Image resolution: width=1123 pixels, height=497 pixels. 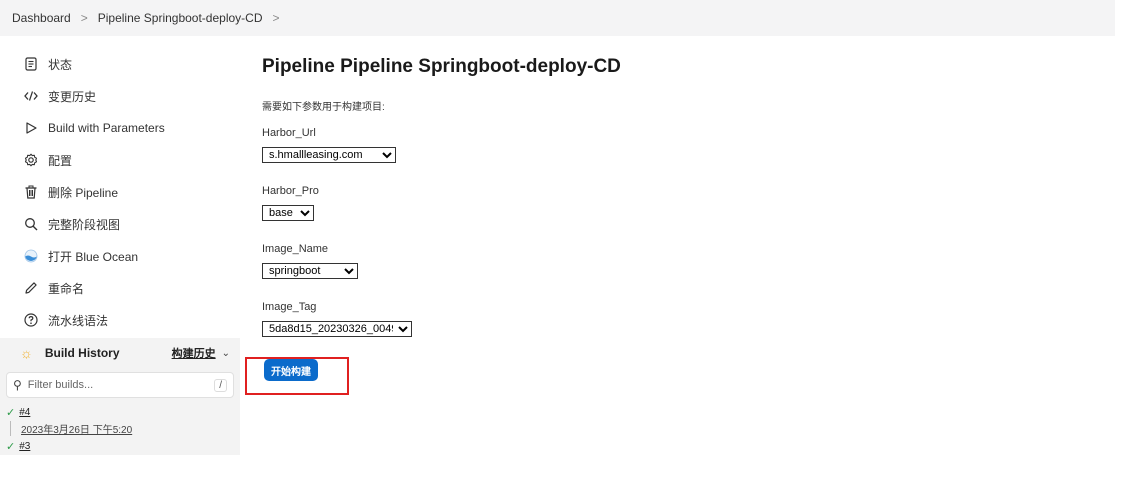 I want to click on sidebar-item-label: 重命名, so click(x=66, y=288).